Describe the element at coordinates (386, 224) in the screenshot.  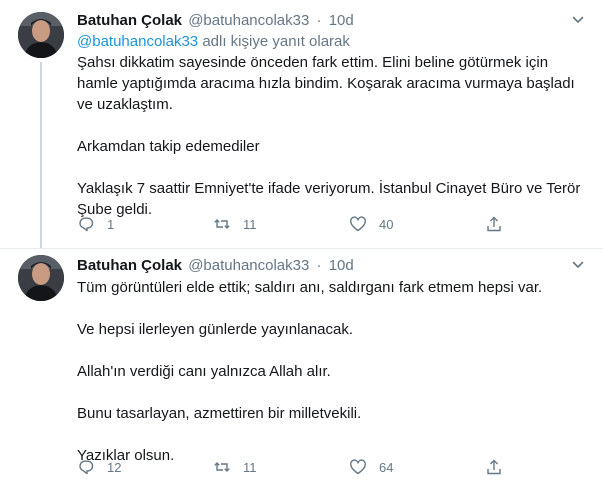
I see `like-count: 40` at that location.